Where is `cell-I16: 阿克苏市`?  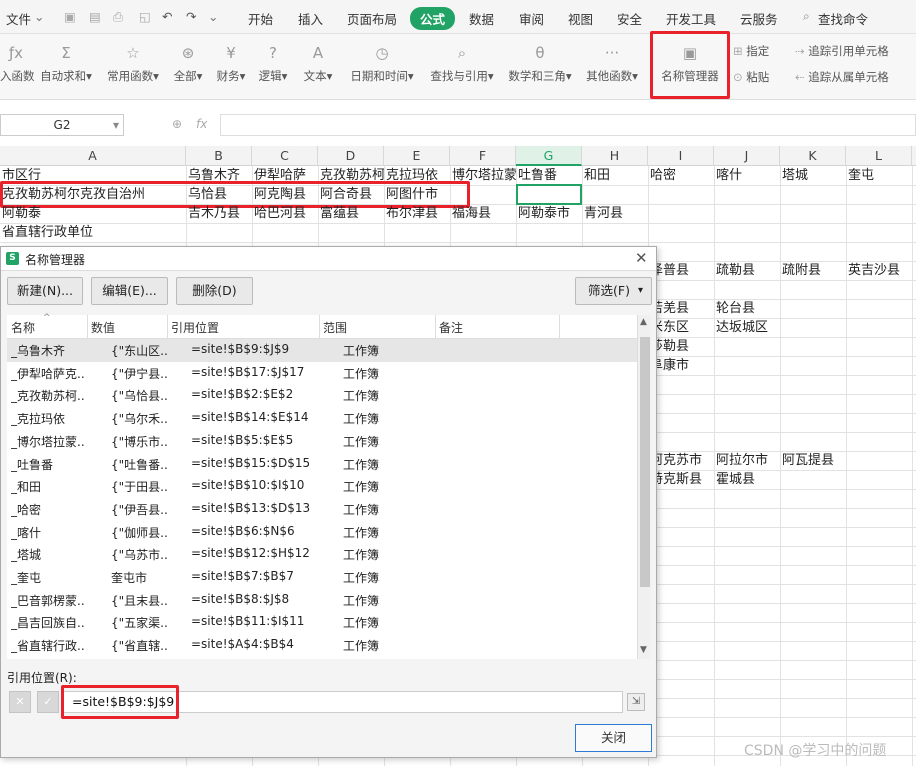
cell-I16: 阿克苏市 is located at coordinates (681, 460).